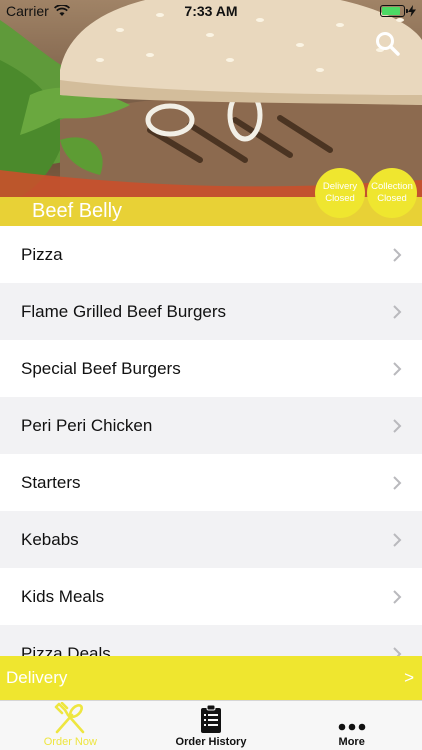  I want to click on tab-label: Order History, so click(211, 742).